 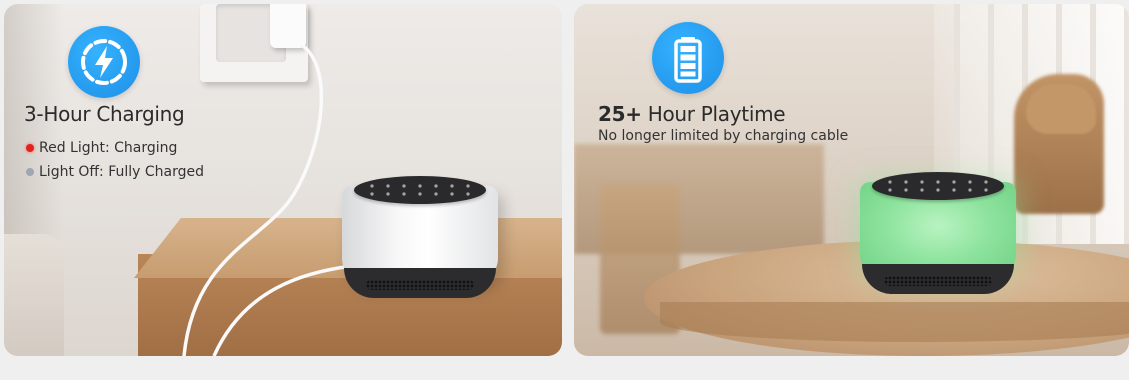 What do you see at coordinates (620, 114) in the screenshot?
I see `playtime-hours: 25+` at bounding box center [620, 114].